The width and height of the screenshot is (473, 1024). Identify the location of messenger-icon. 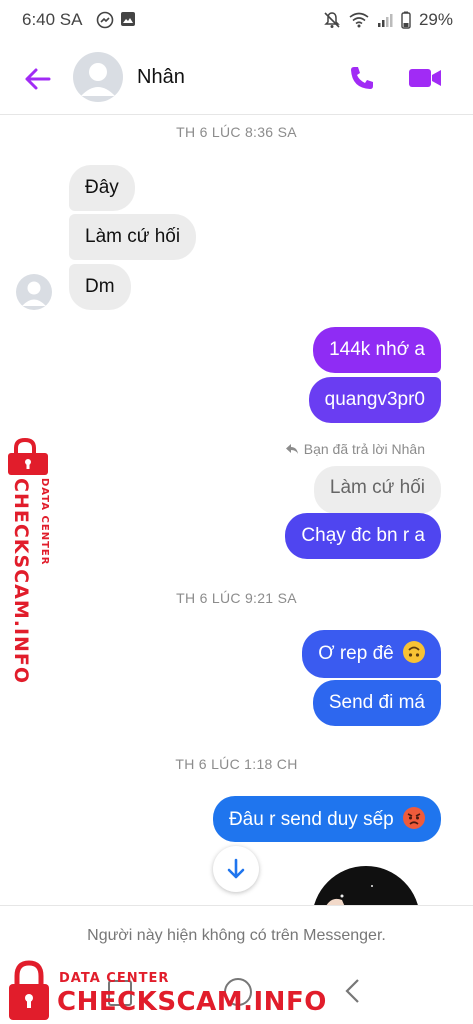
(105, 20).